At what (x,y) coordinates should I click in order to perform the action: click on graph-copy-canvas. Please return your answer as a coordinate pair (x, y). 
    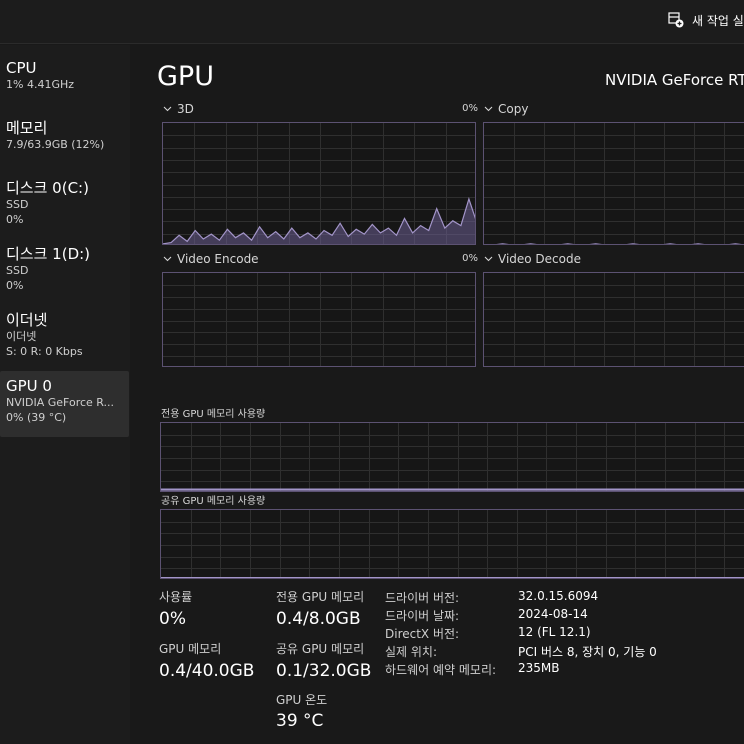
    Looking at the image, I should click on (614, 183).